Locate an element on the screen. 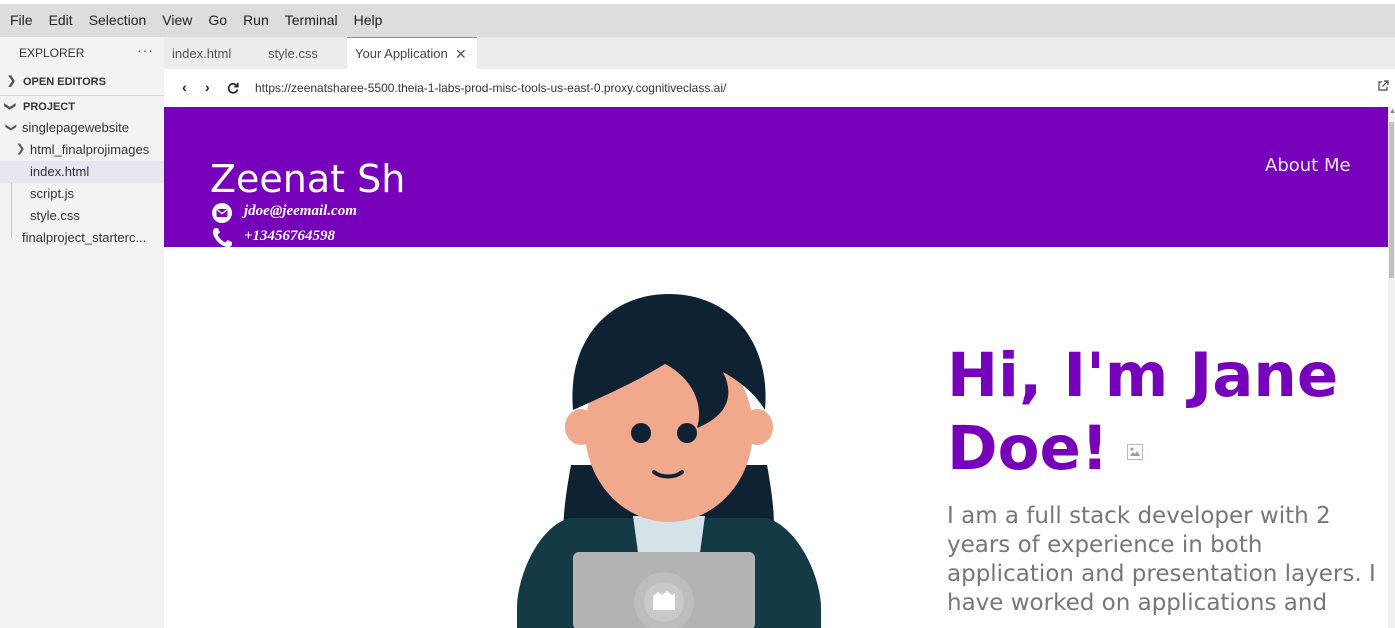 The image size is (1395, 628). tab-your-application: Your Application ✕ is located at coordinates (412, 53).